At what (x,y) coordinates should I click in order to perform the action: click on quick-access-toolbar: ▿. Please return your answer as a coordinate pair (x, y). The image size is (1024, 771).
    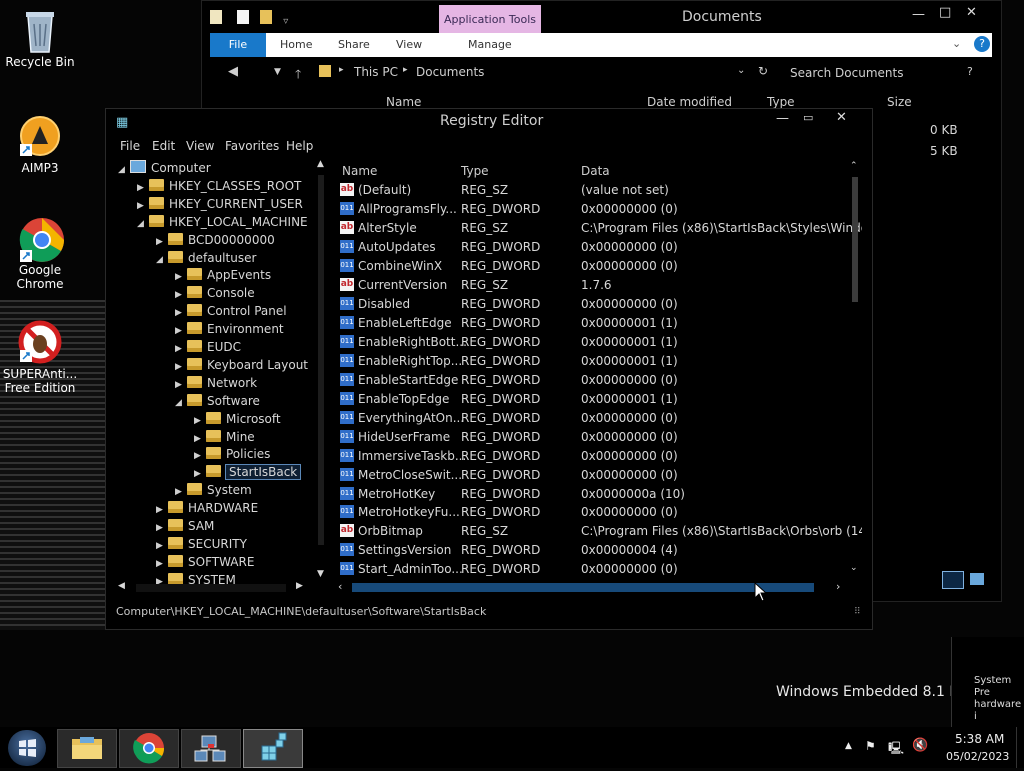
    Looking at the image, I should click on (249, 18).